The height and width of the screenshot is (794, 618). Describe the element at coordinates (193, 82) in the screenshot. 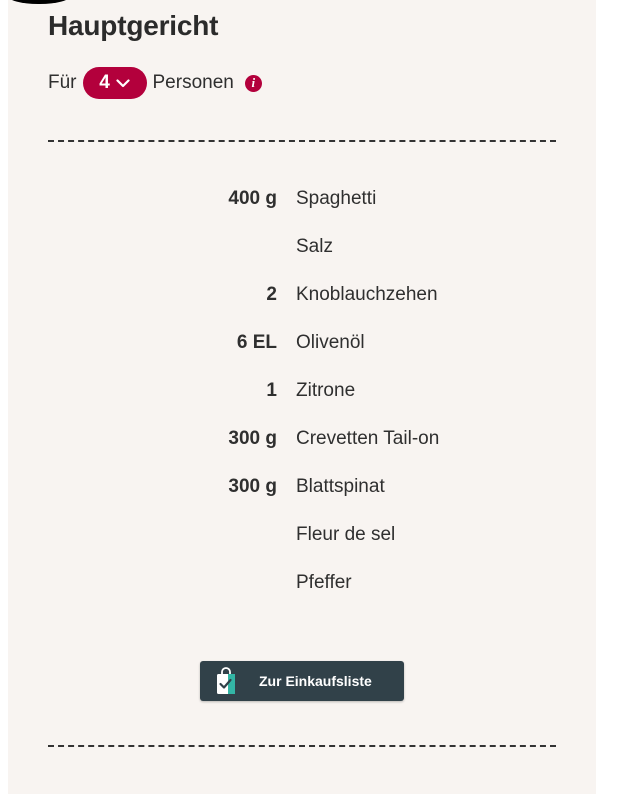

I see `servings-suffix: Personen` at that location.